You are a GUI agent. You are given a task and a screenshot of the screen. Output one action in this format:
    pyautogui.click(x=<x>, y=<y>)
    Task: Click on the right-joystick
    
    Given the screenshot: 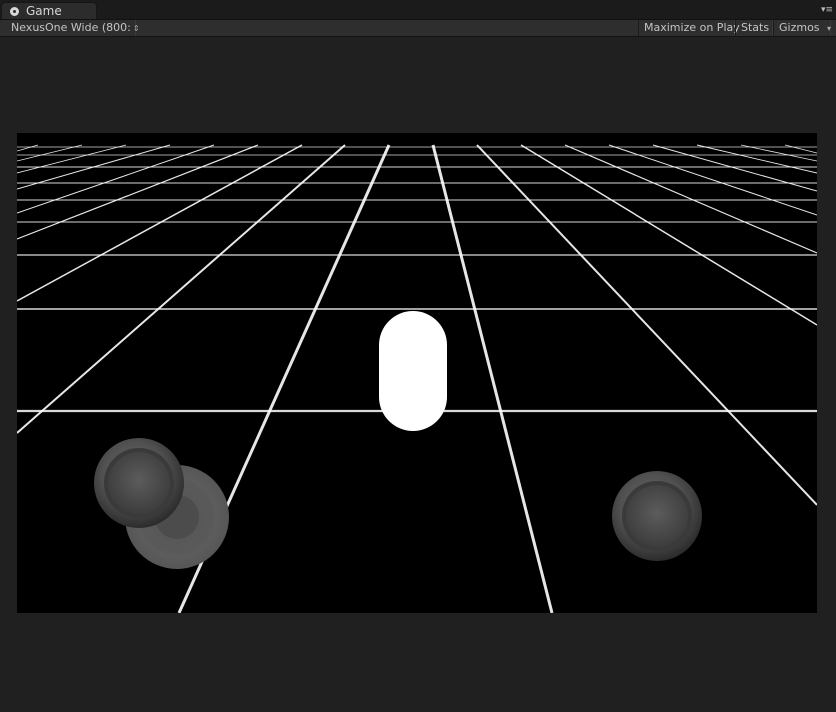 What is the action you would take?
    pyautogui.click(x=657, y=516)
    